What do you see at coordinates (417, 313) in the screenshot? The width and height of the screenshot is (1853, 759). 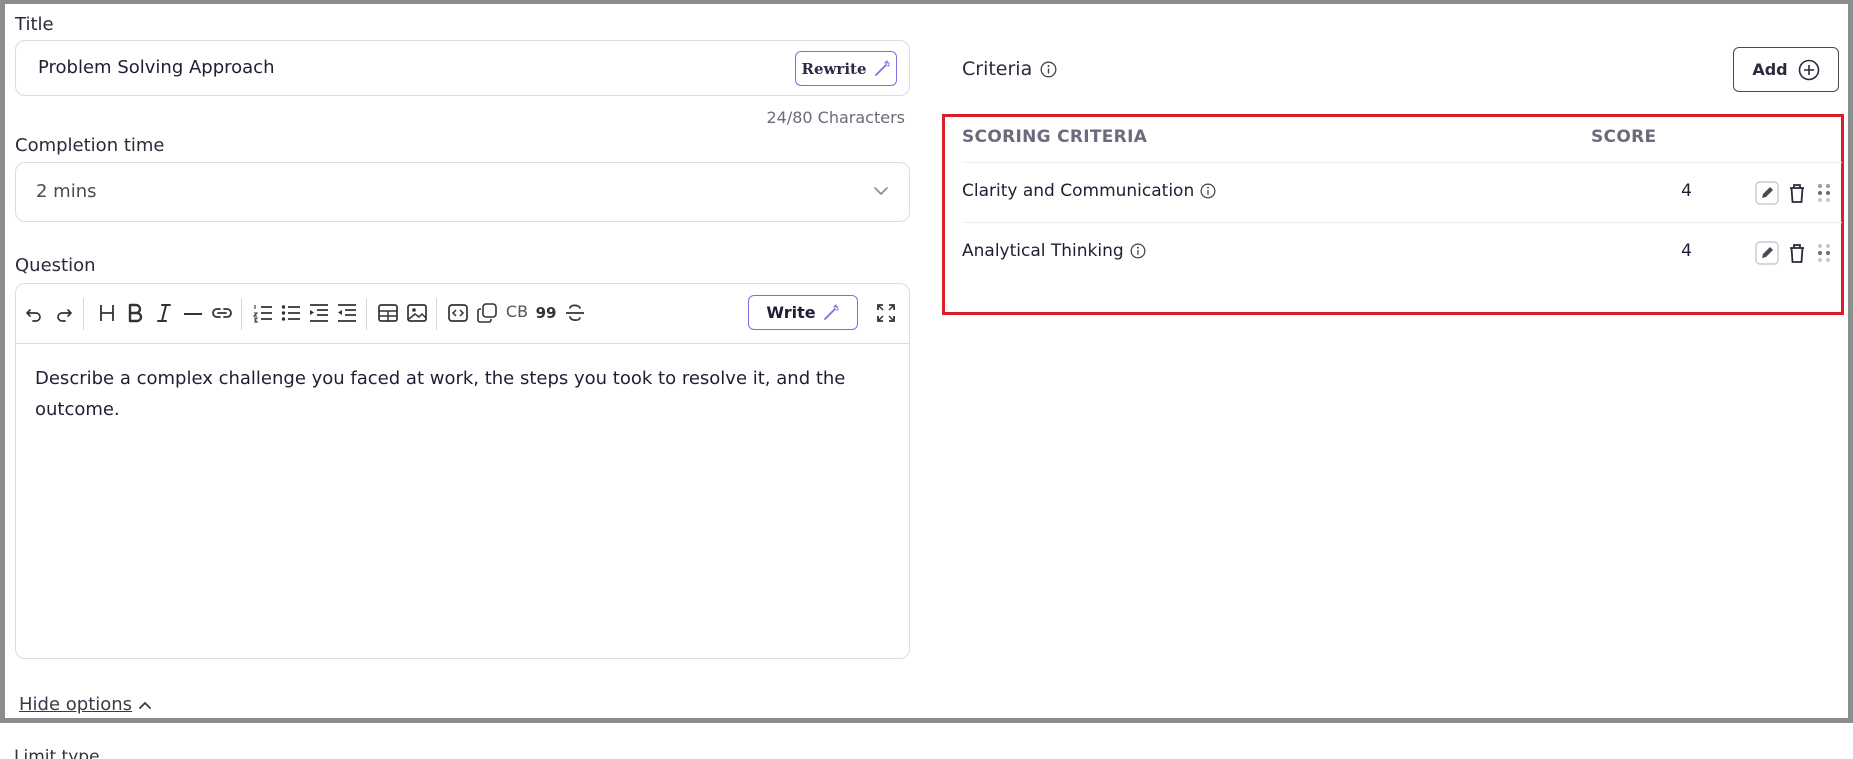 I see `image-icon` at bounding box center [417, 313].